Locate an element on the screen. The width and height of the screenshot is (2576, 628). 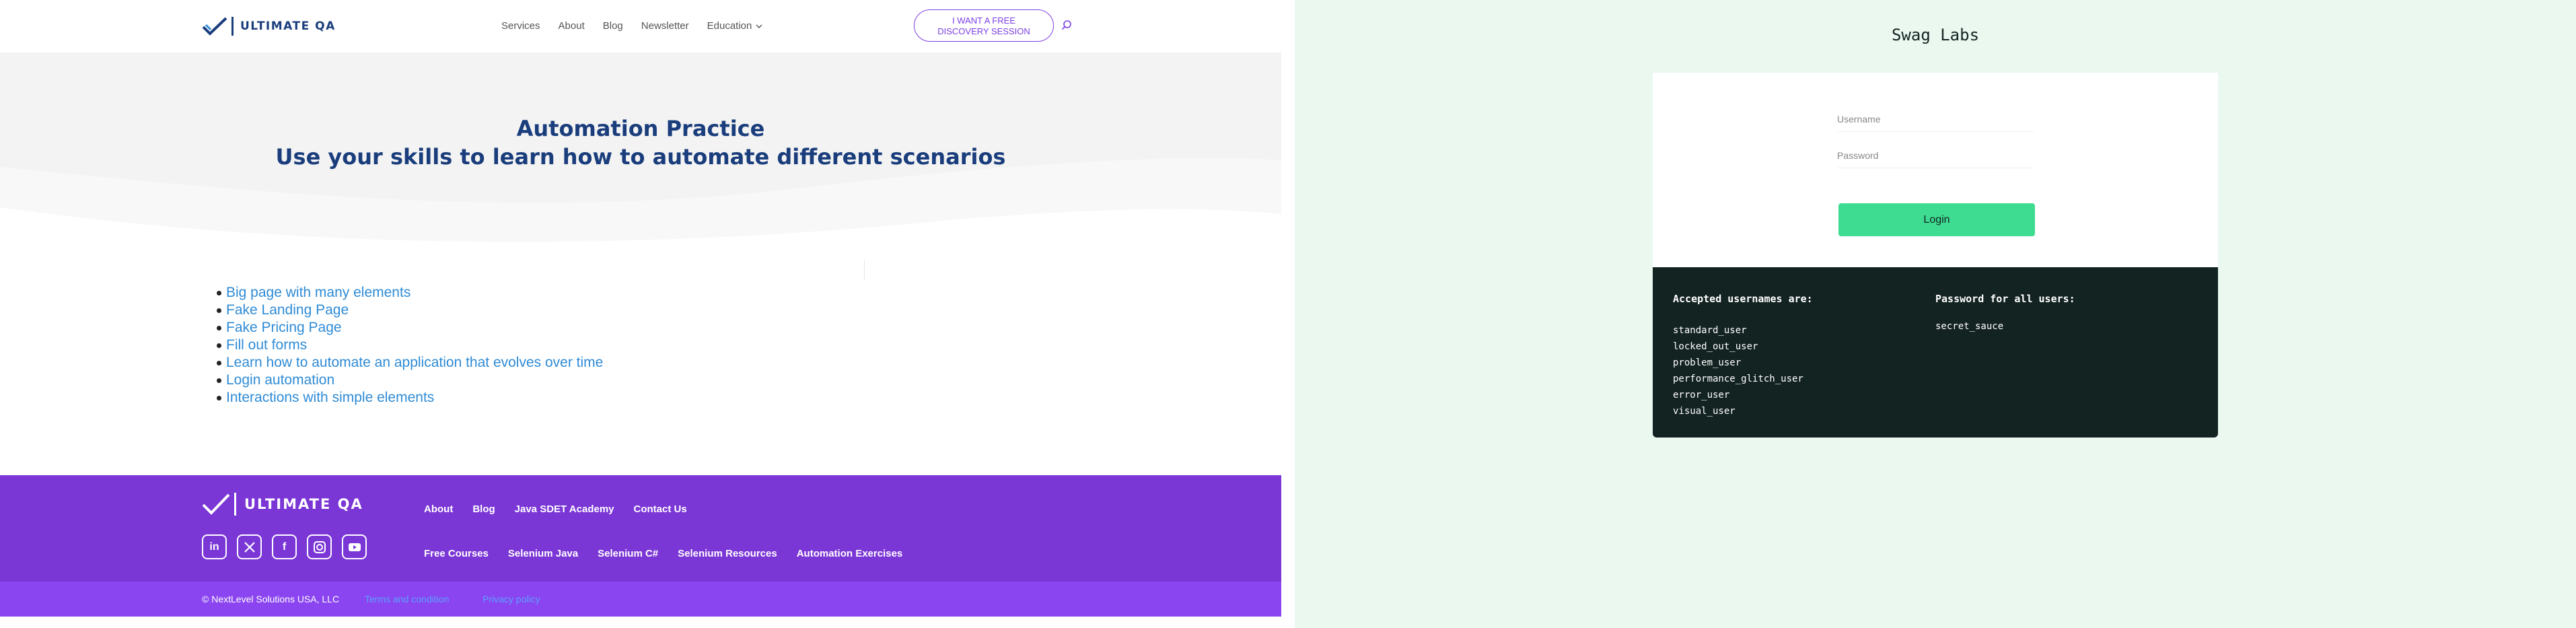
site-logo: ULTIMATE QA is located at coordinates (269, 26).